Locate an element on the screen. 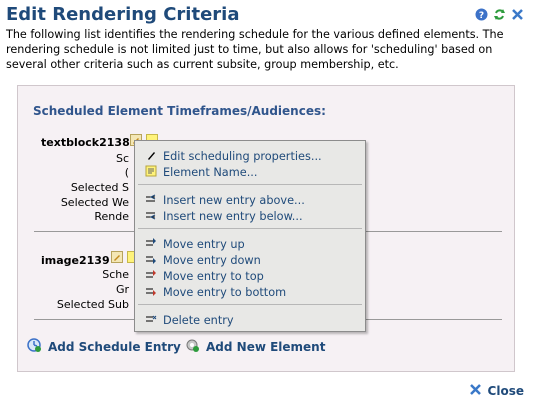  menu-item-move-top: Move entry to top is located at coordinates (250, 276).